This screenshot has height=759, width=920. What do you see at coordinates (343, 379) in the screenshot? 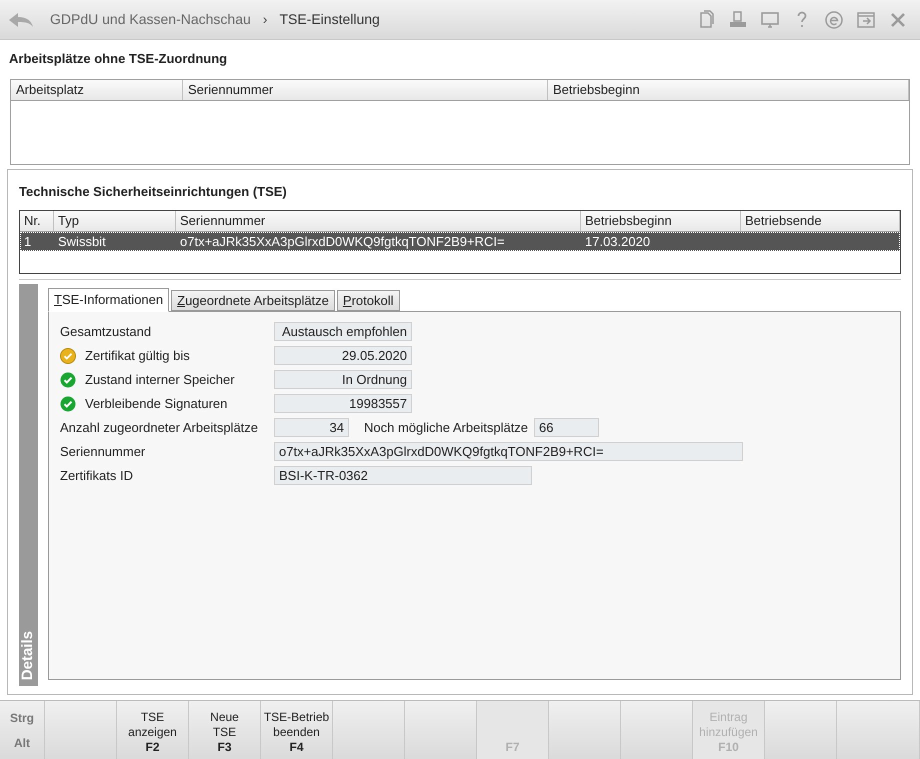
I see `value-field: In Ordnung` at bounding box center [343, 379].